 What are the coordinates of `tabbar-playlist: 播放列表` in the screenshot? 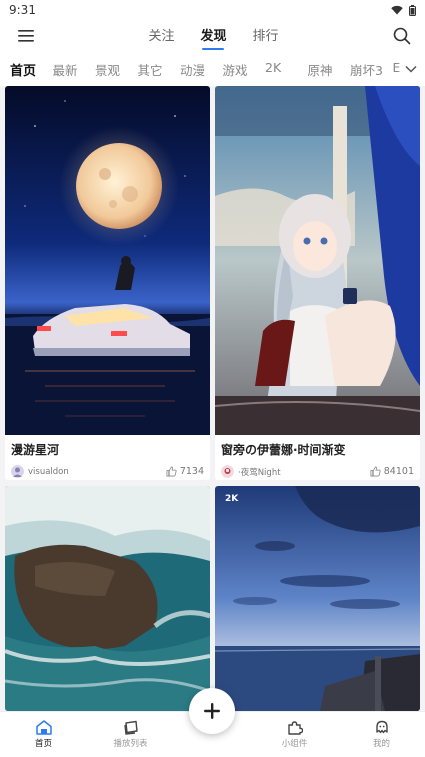 It's located at (131, 734).